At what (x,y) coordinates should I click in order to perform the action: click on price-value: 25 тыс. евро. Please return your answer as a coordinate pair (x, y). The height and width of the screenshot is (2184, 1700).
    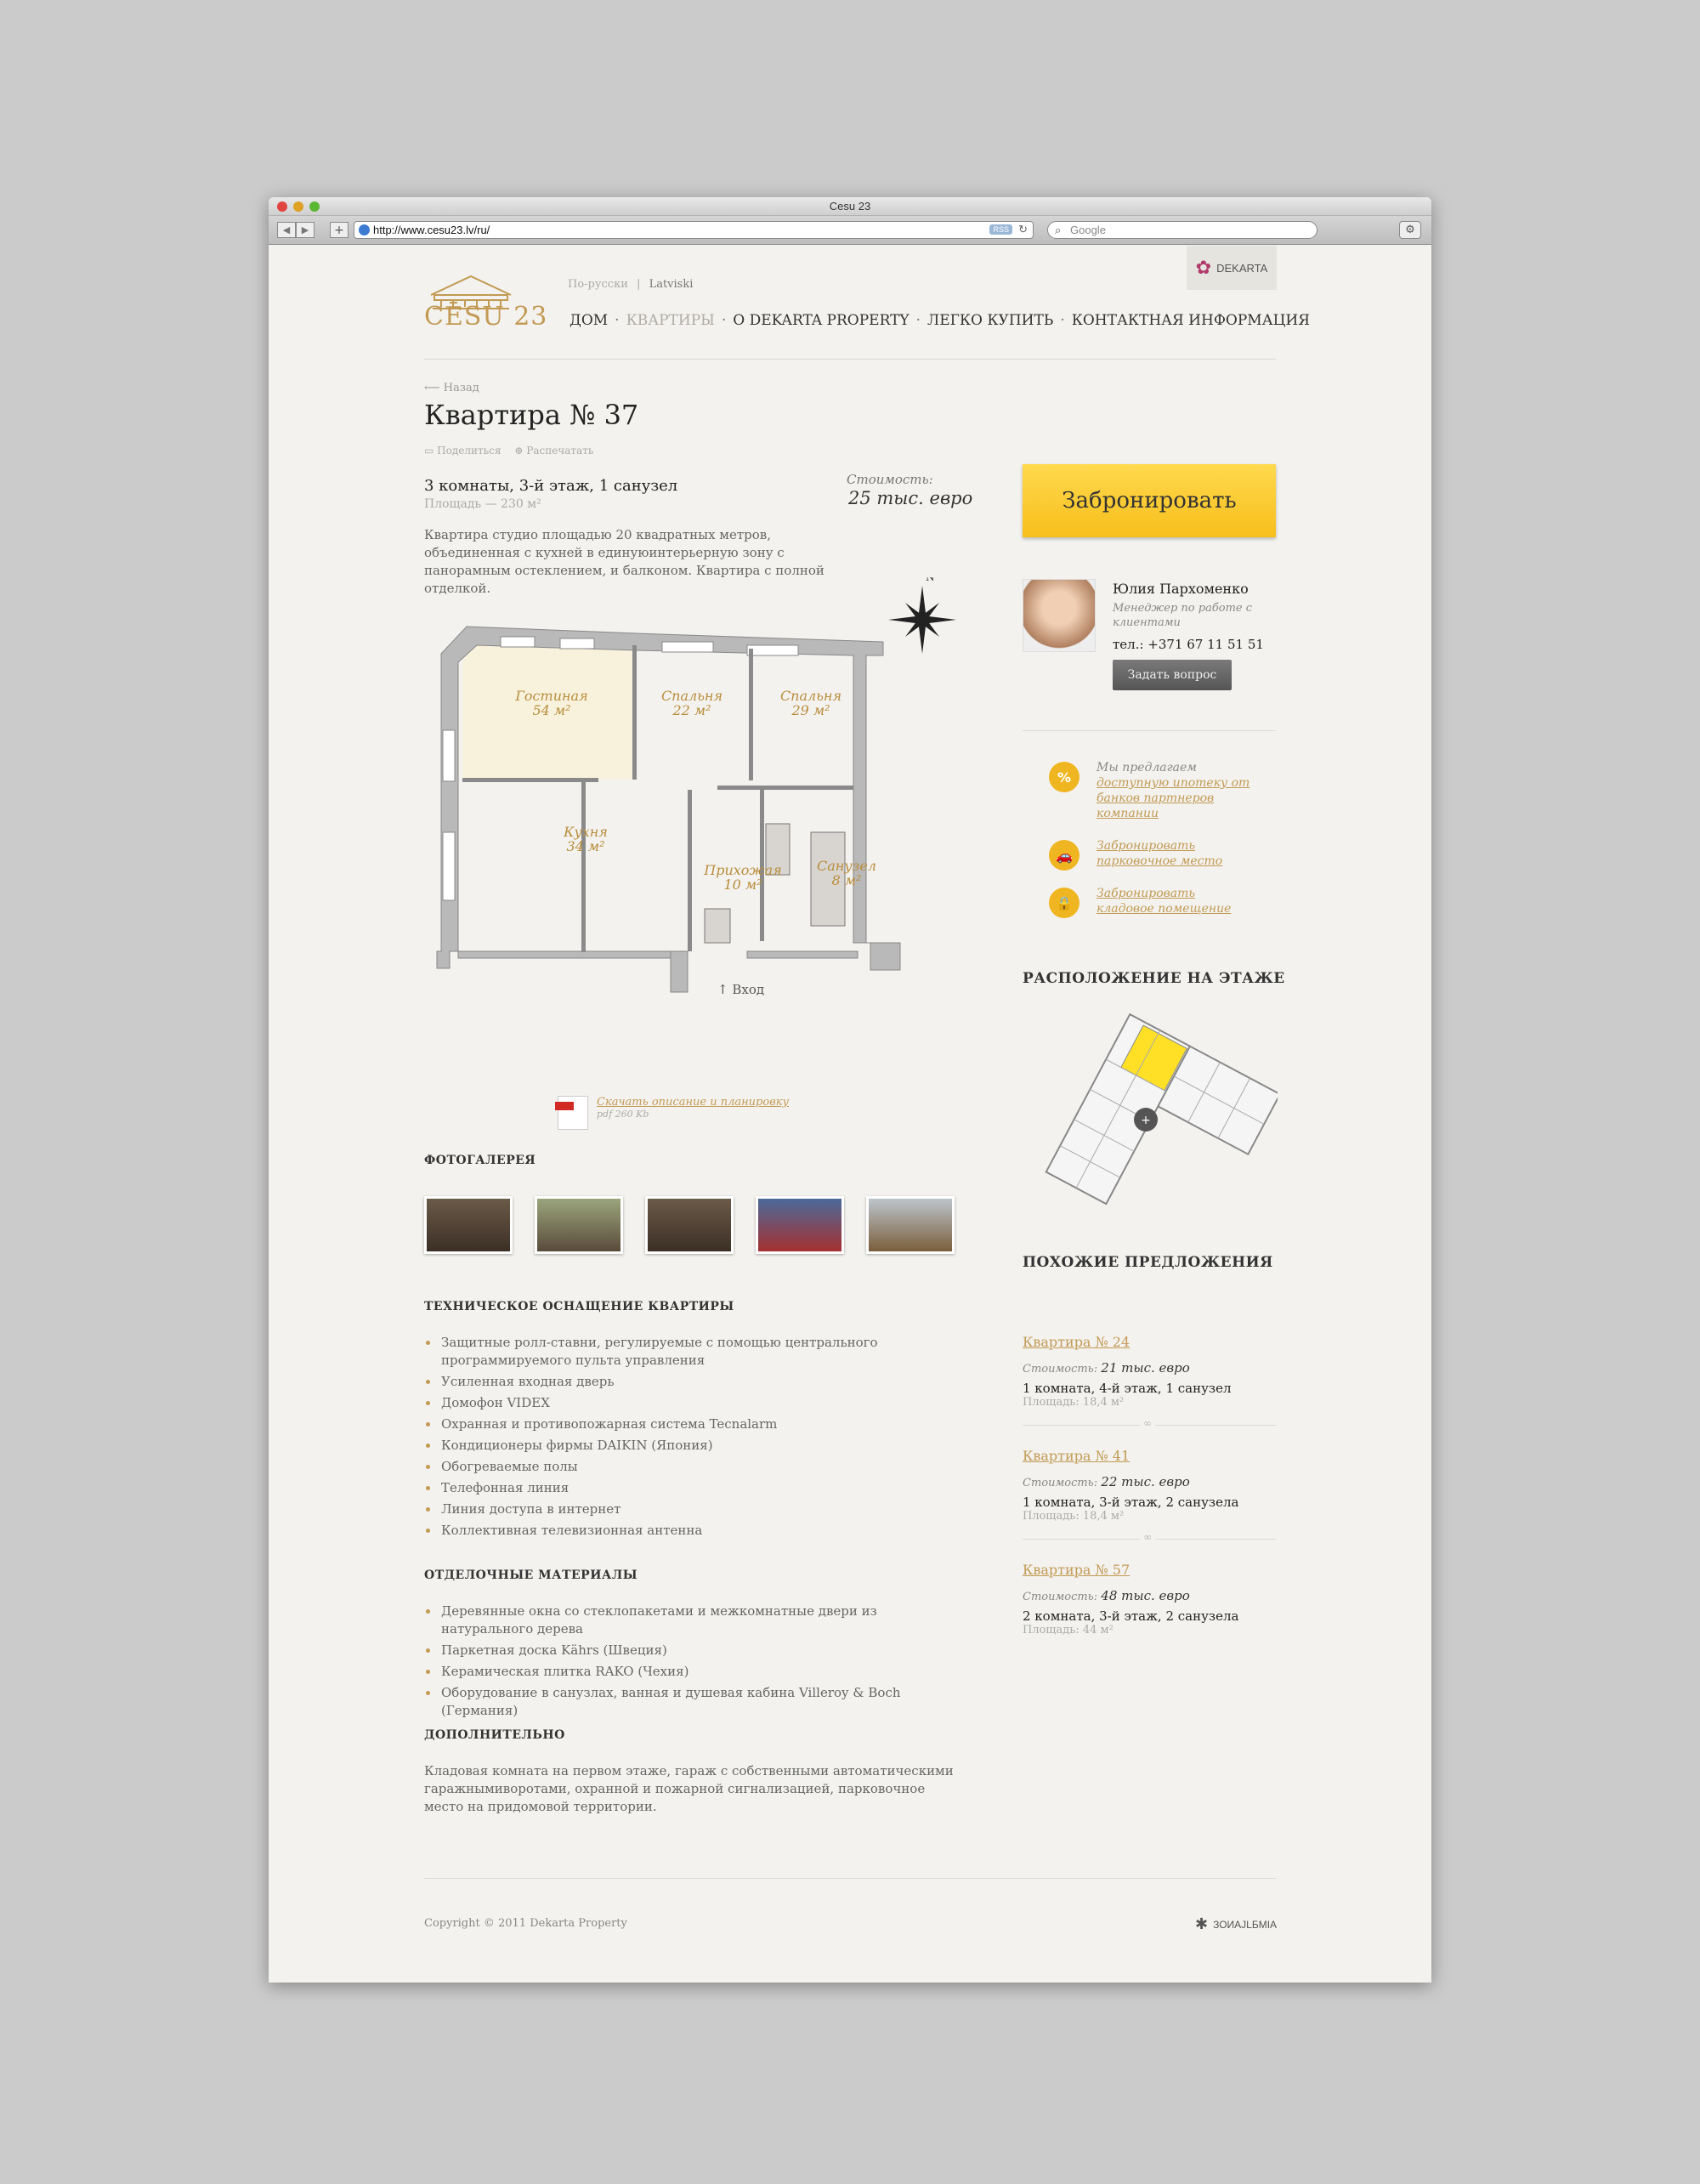
    Looking at the image, I should click on (910, 498).